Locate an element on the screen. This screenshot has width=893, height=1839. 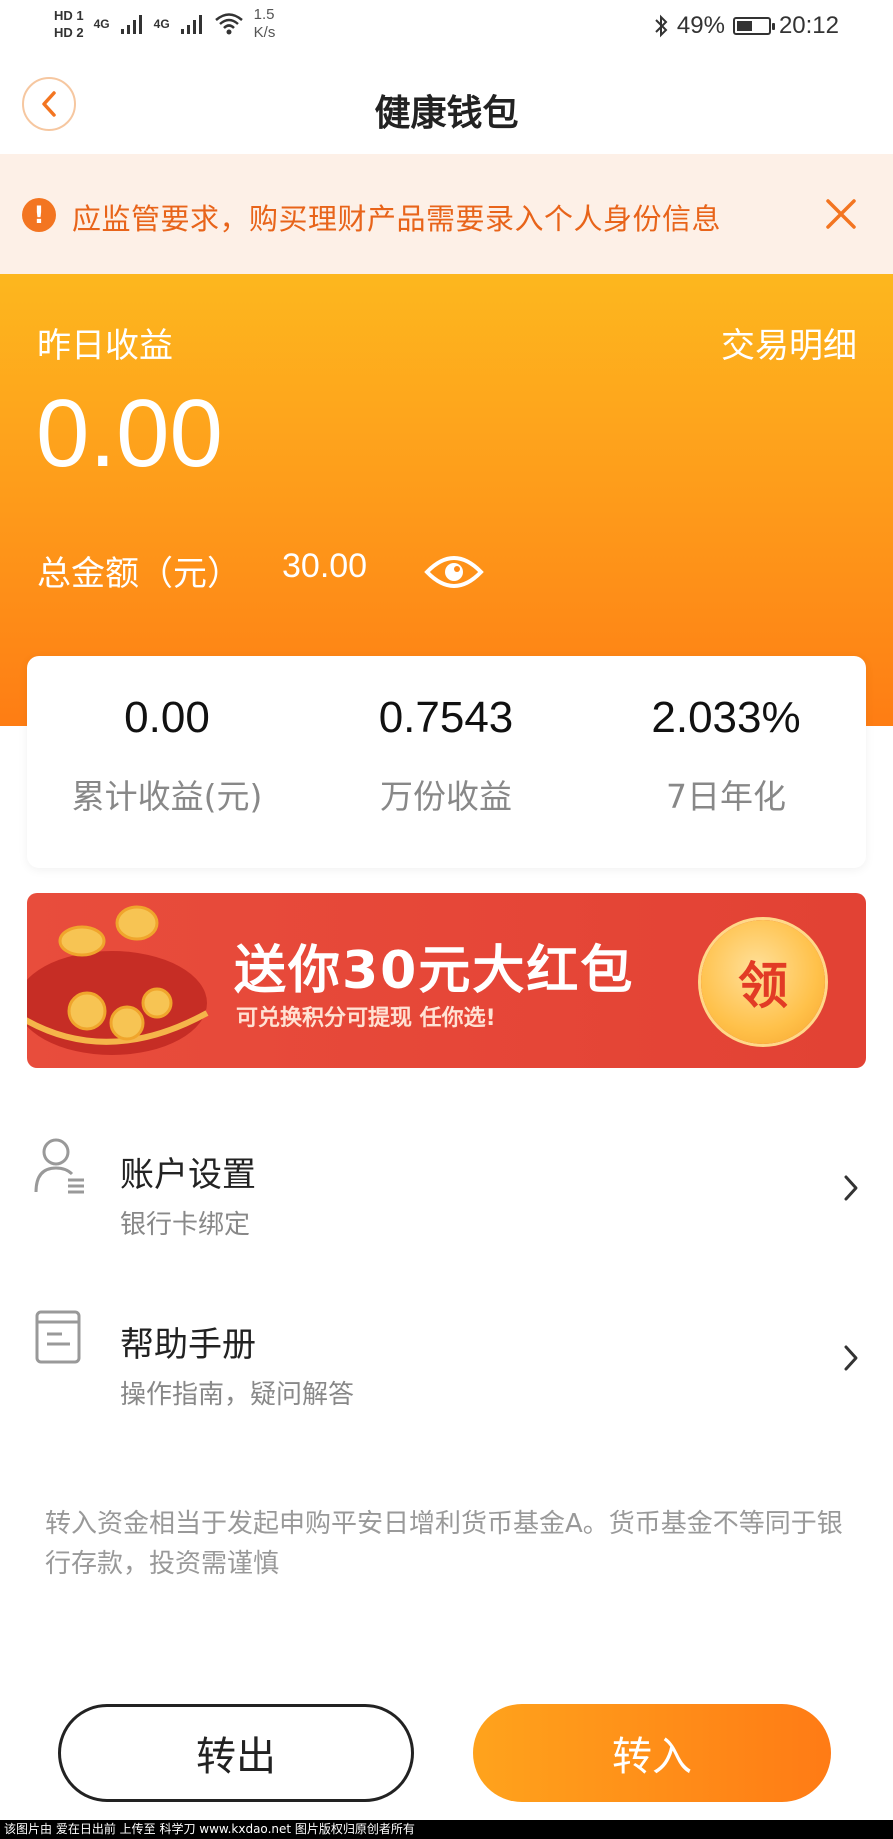
battery-percent: 49% is located at coordinates (700, 25).